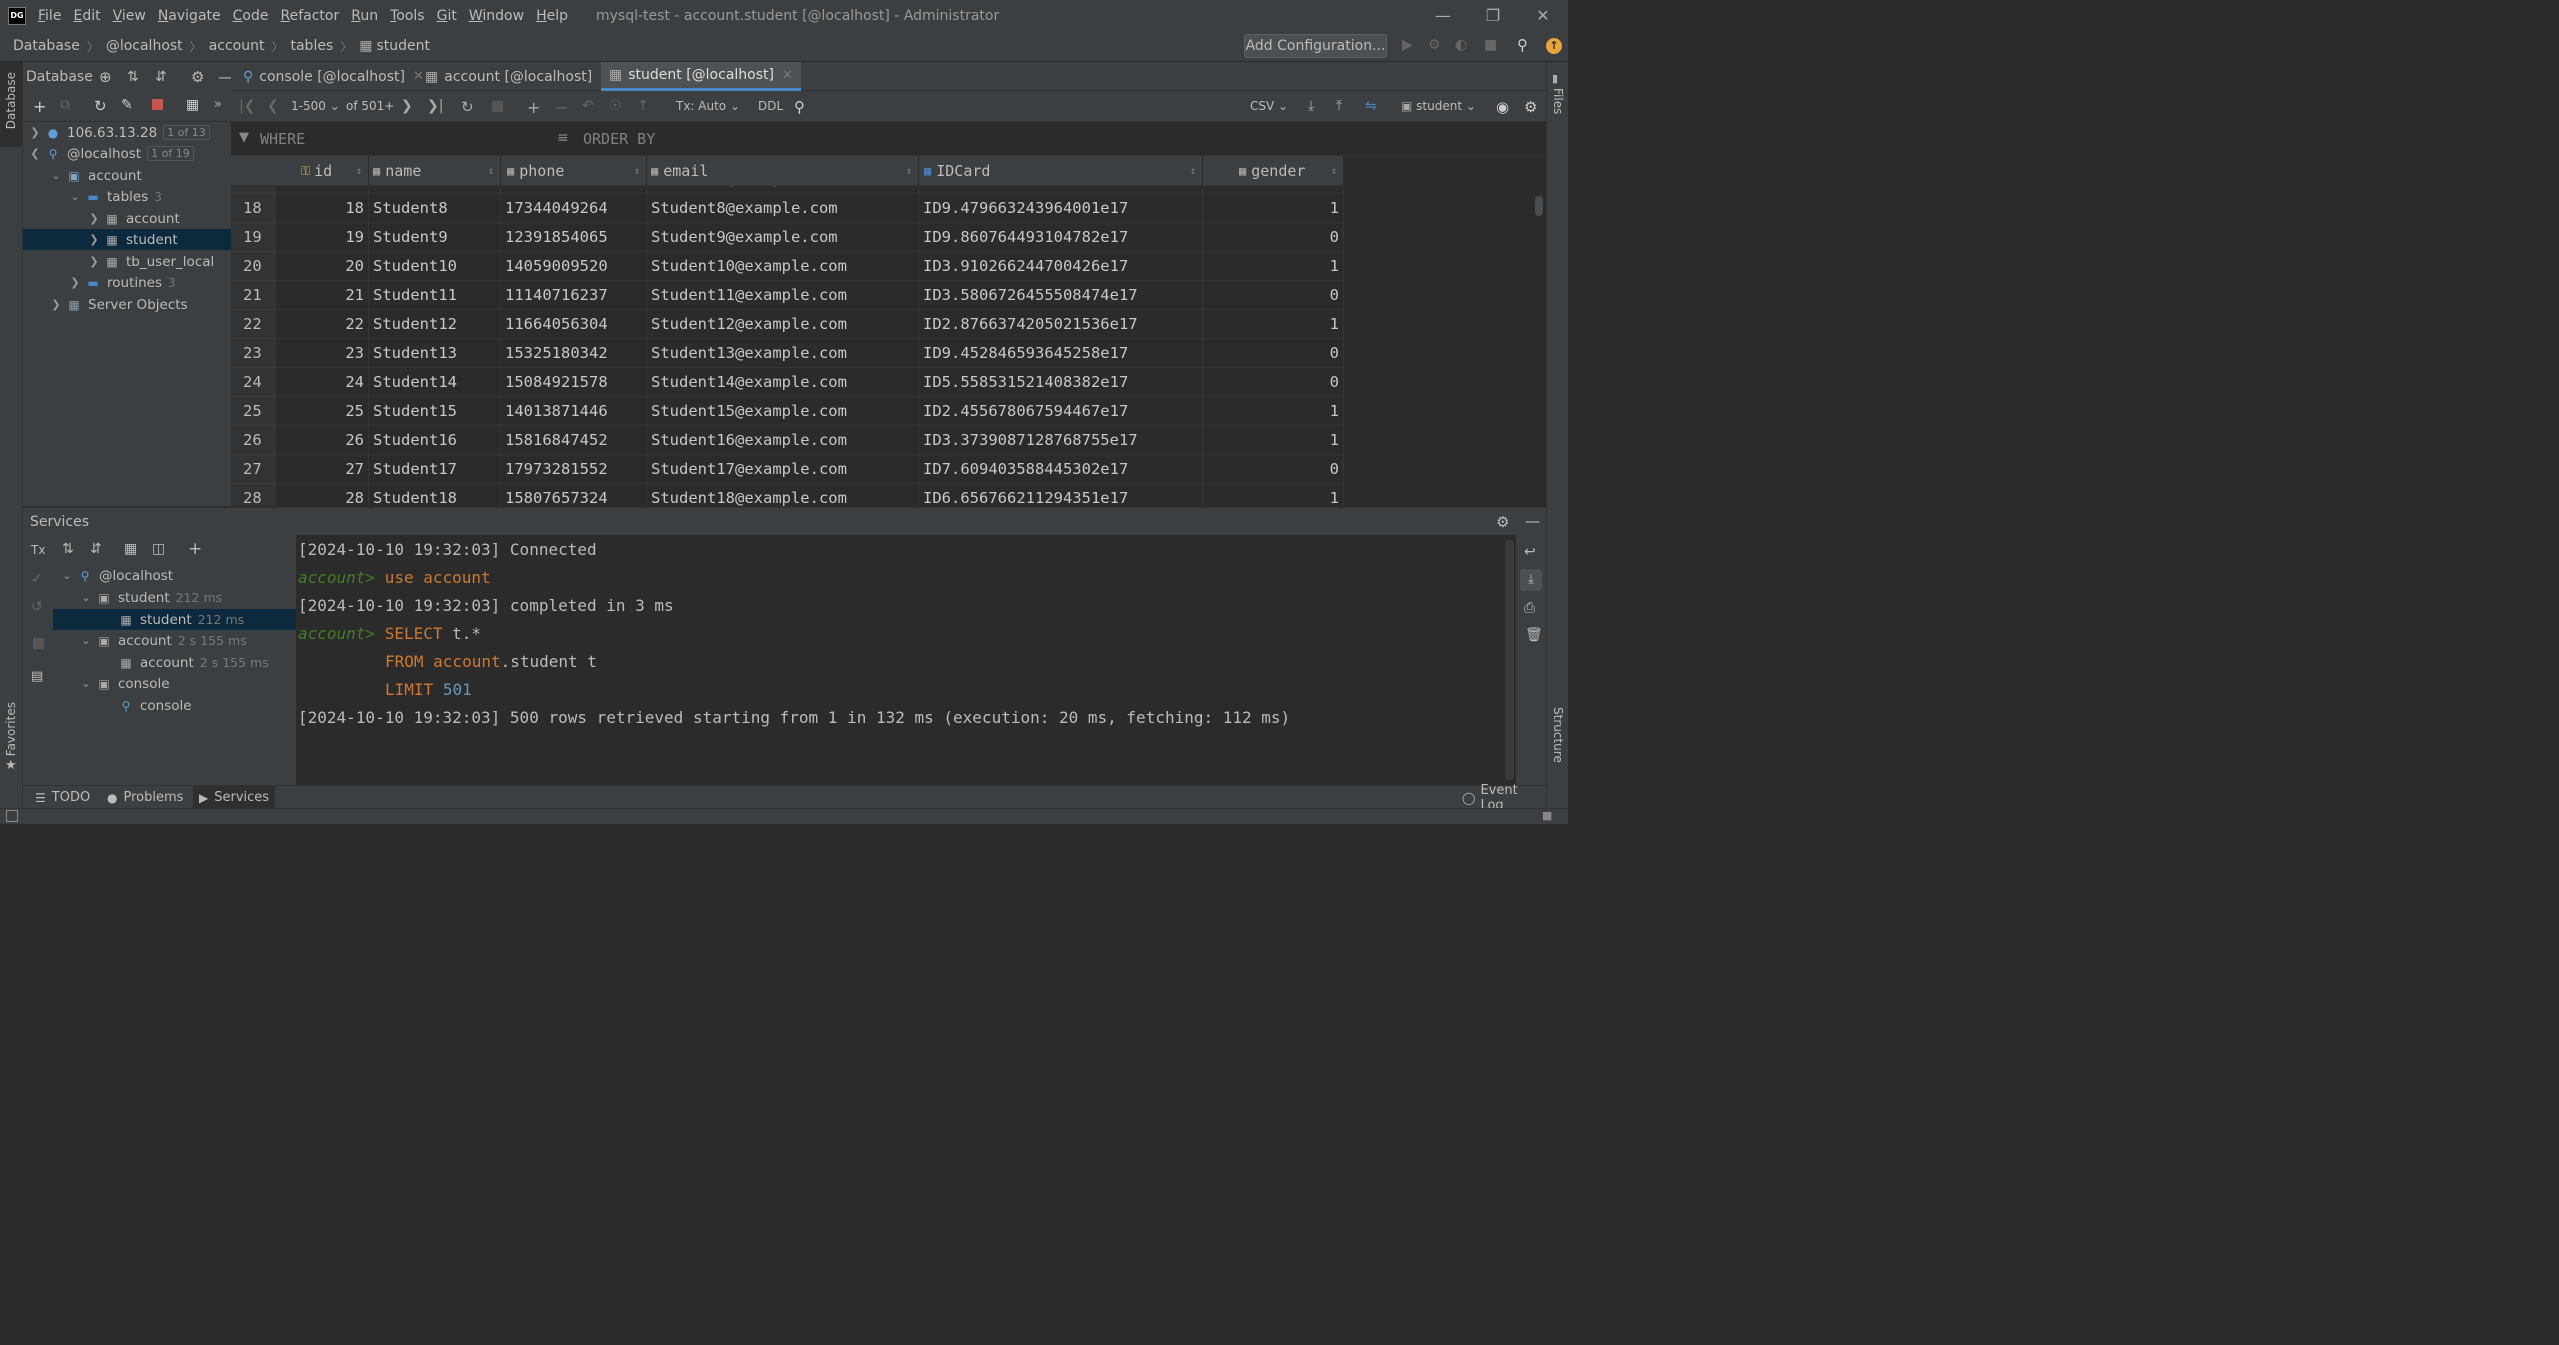  I want to click on tab-console: ⚲ console [@localhost] ✕, so click(333, 76).